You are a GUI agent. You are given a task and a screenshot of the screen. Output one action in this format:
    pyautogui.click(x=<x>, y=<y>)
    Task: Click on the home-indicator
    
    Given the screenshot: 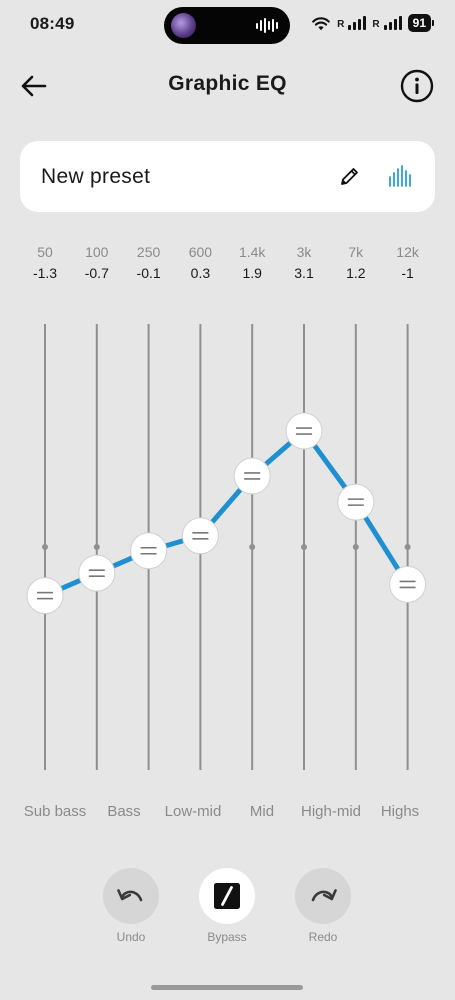 What is the action you would take?
    pyautogui.click(x=227, y=987)
    